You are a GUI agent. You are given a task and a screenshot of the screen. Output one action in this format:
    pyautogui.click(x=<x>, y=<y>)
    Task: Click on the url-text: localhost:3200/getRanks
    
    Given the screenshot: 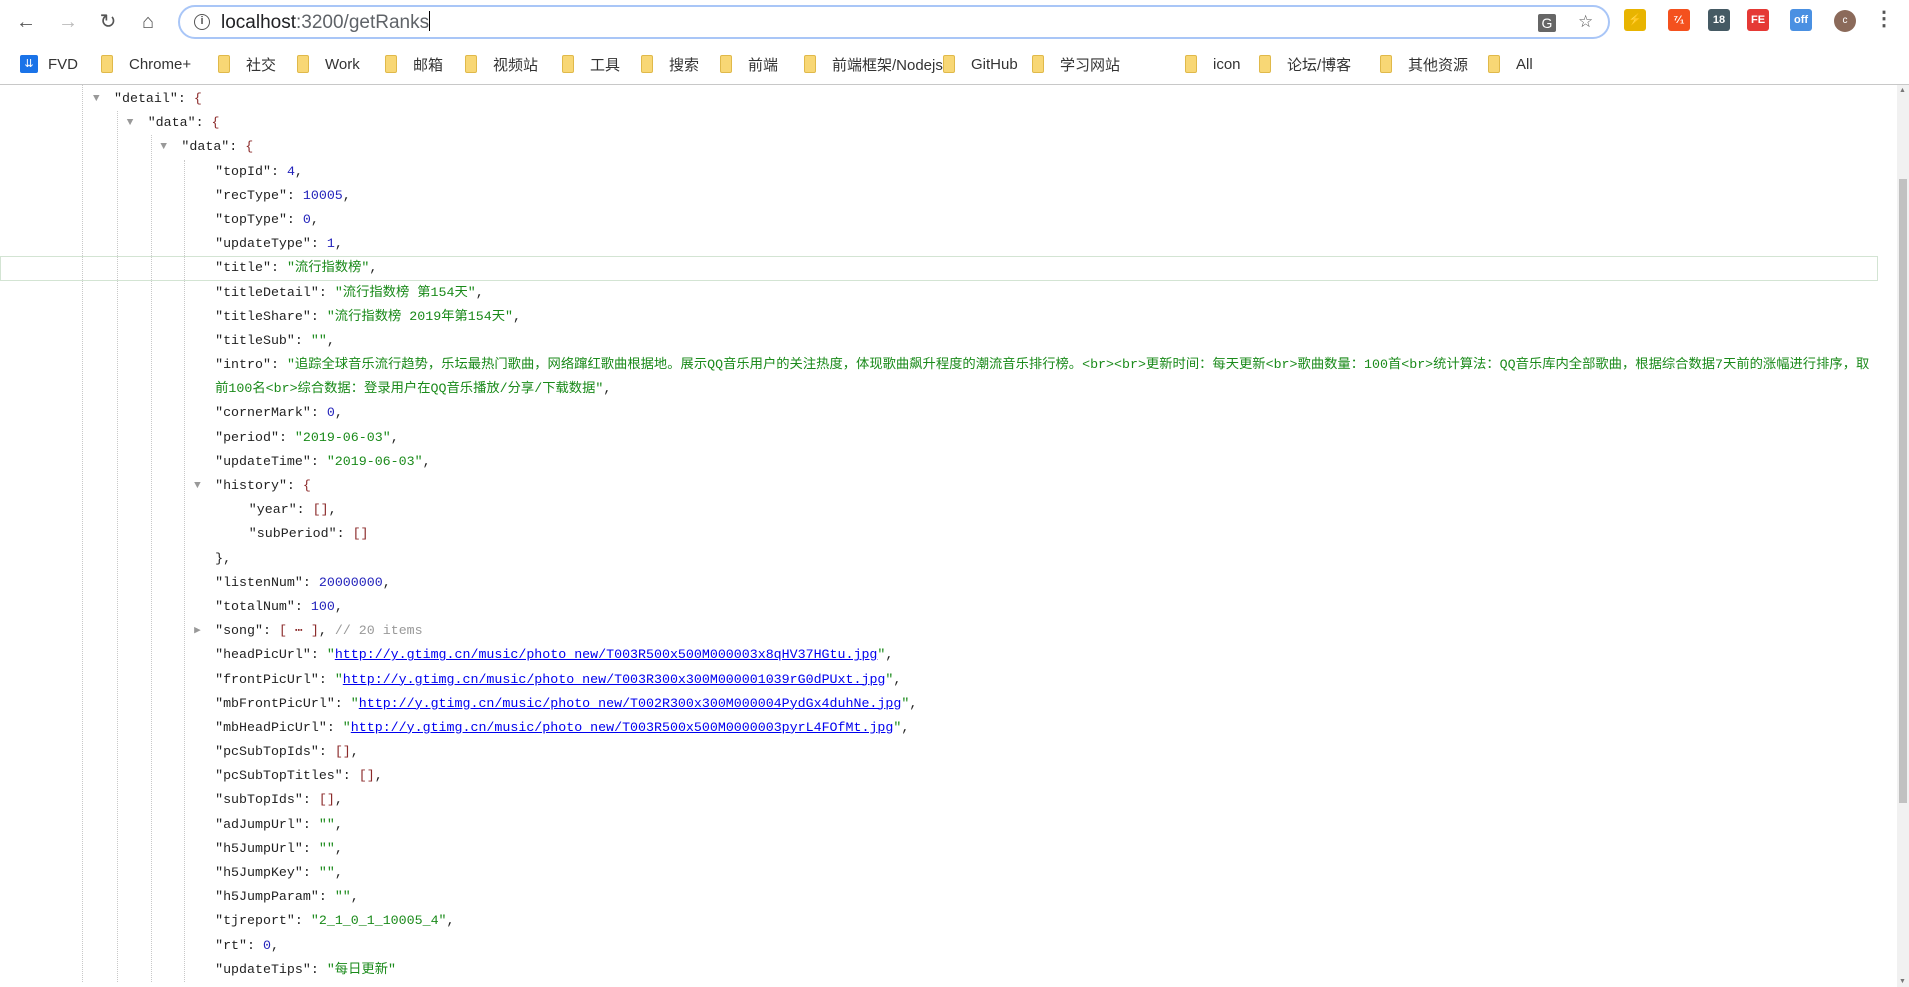 What is the action you would take?
    pyautogui.click(x=326, y=22)
    